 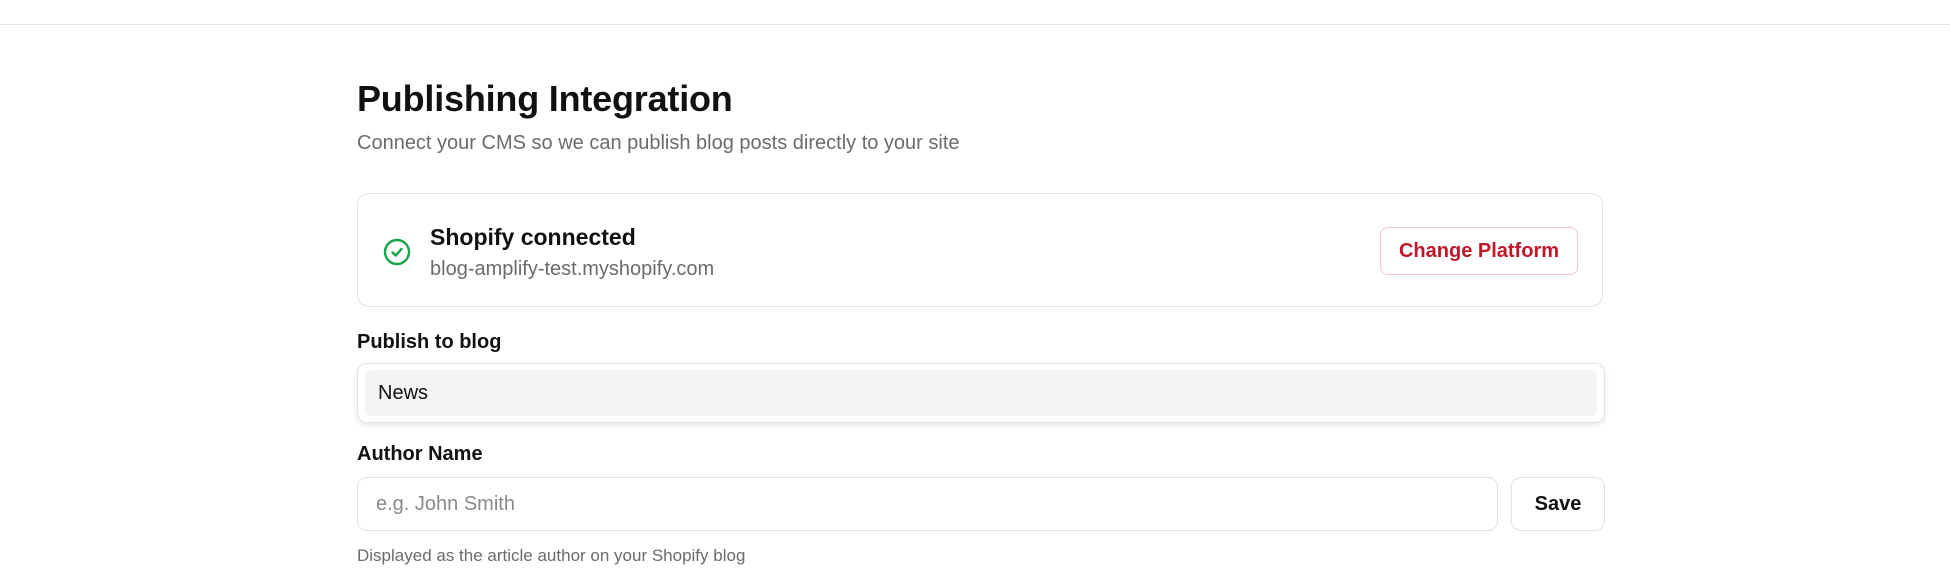 I want to click on change-platform-button: Change Platform, so click(x=1479, y=251).